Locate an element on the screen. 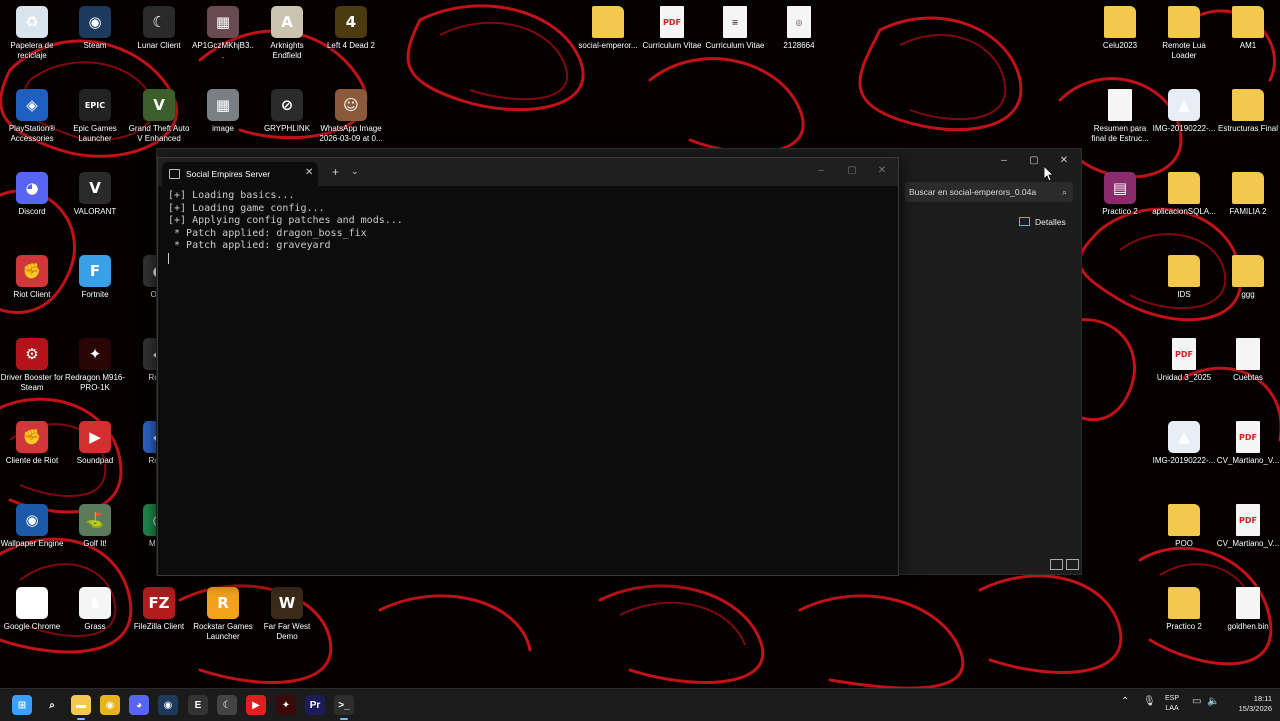 The height and width of the screenshot is (721, 1280). epic-games-icon: E is located at coordinates (198, 705).